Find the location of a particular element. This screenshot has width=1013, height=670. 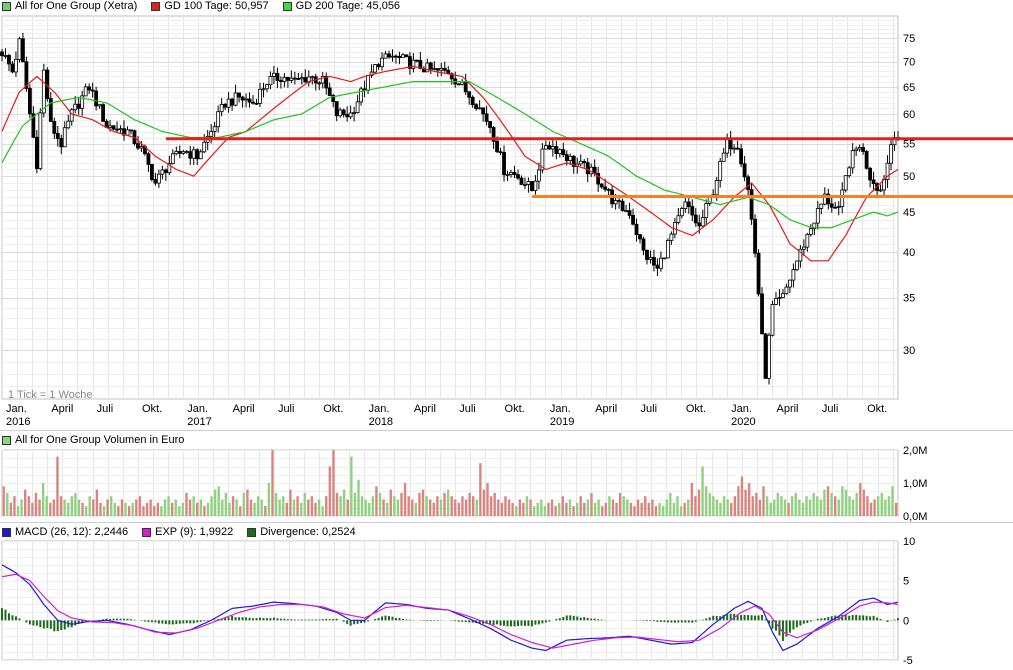

legend-swatch is located at coordinates (287, 6).